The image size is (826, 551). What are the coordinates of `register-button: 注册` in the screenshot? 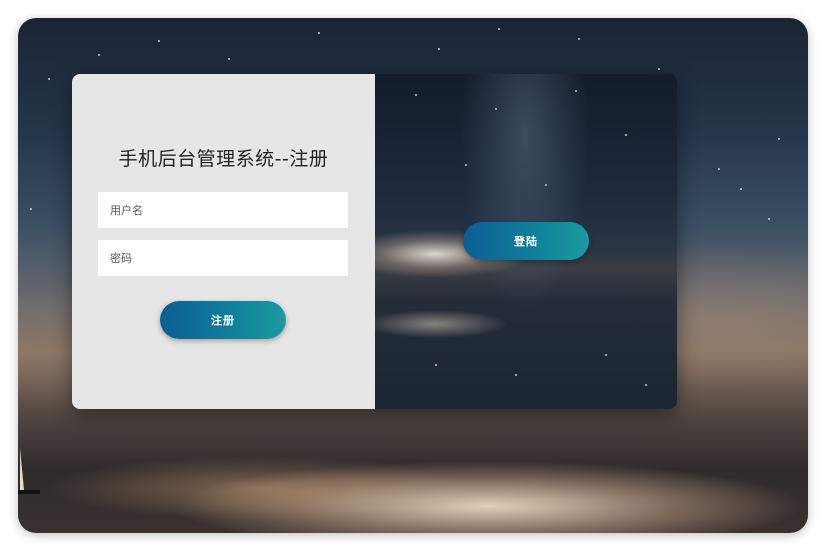 It's located at (223, 320).